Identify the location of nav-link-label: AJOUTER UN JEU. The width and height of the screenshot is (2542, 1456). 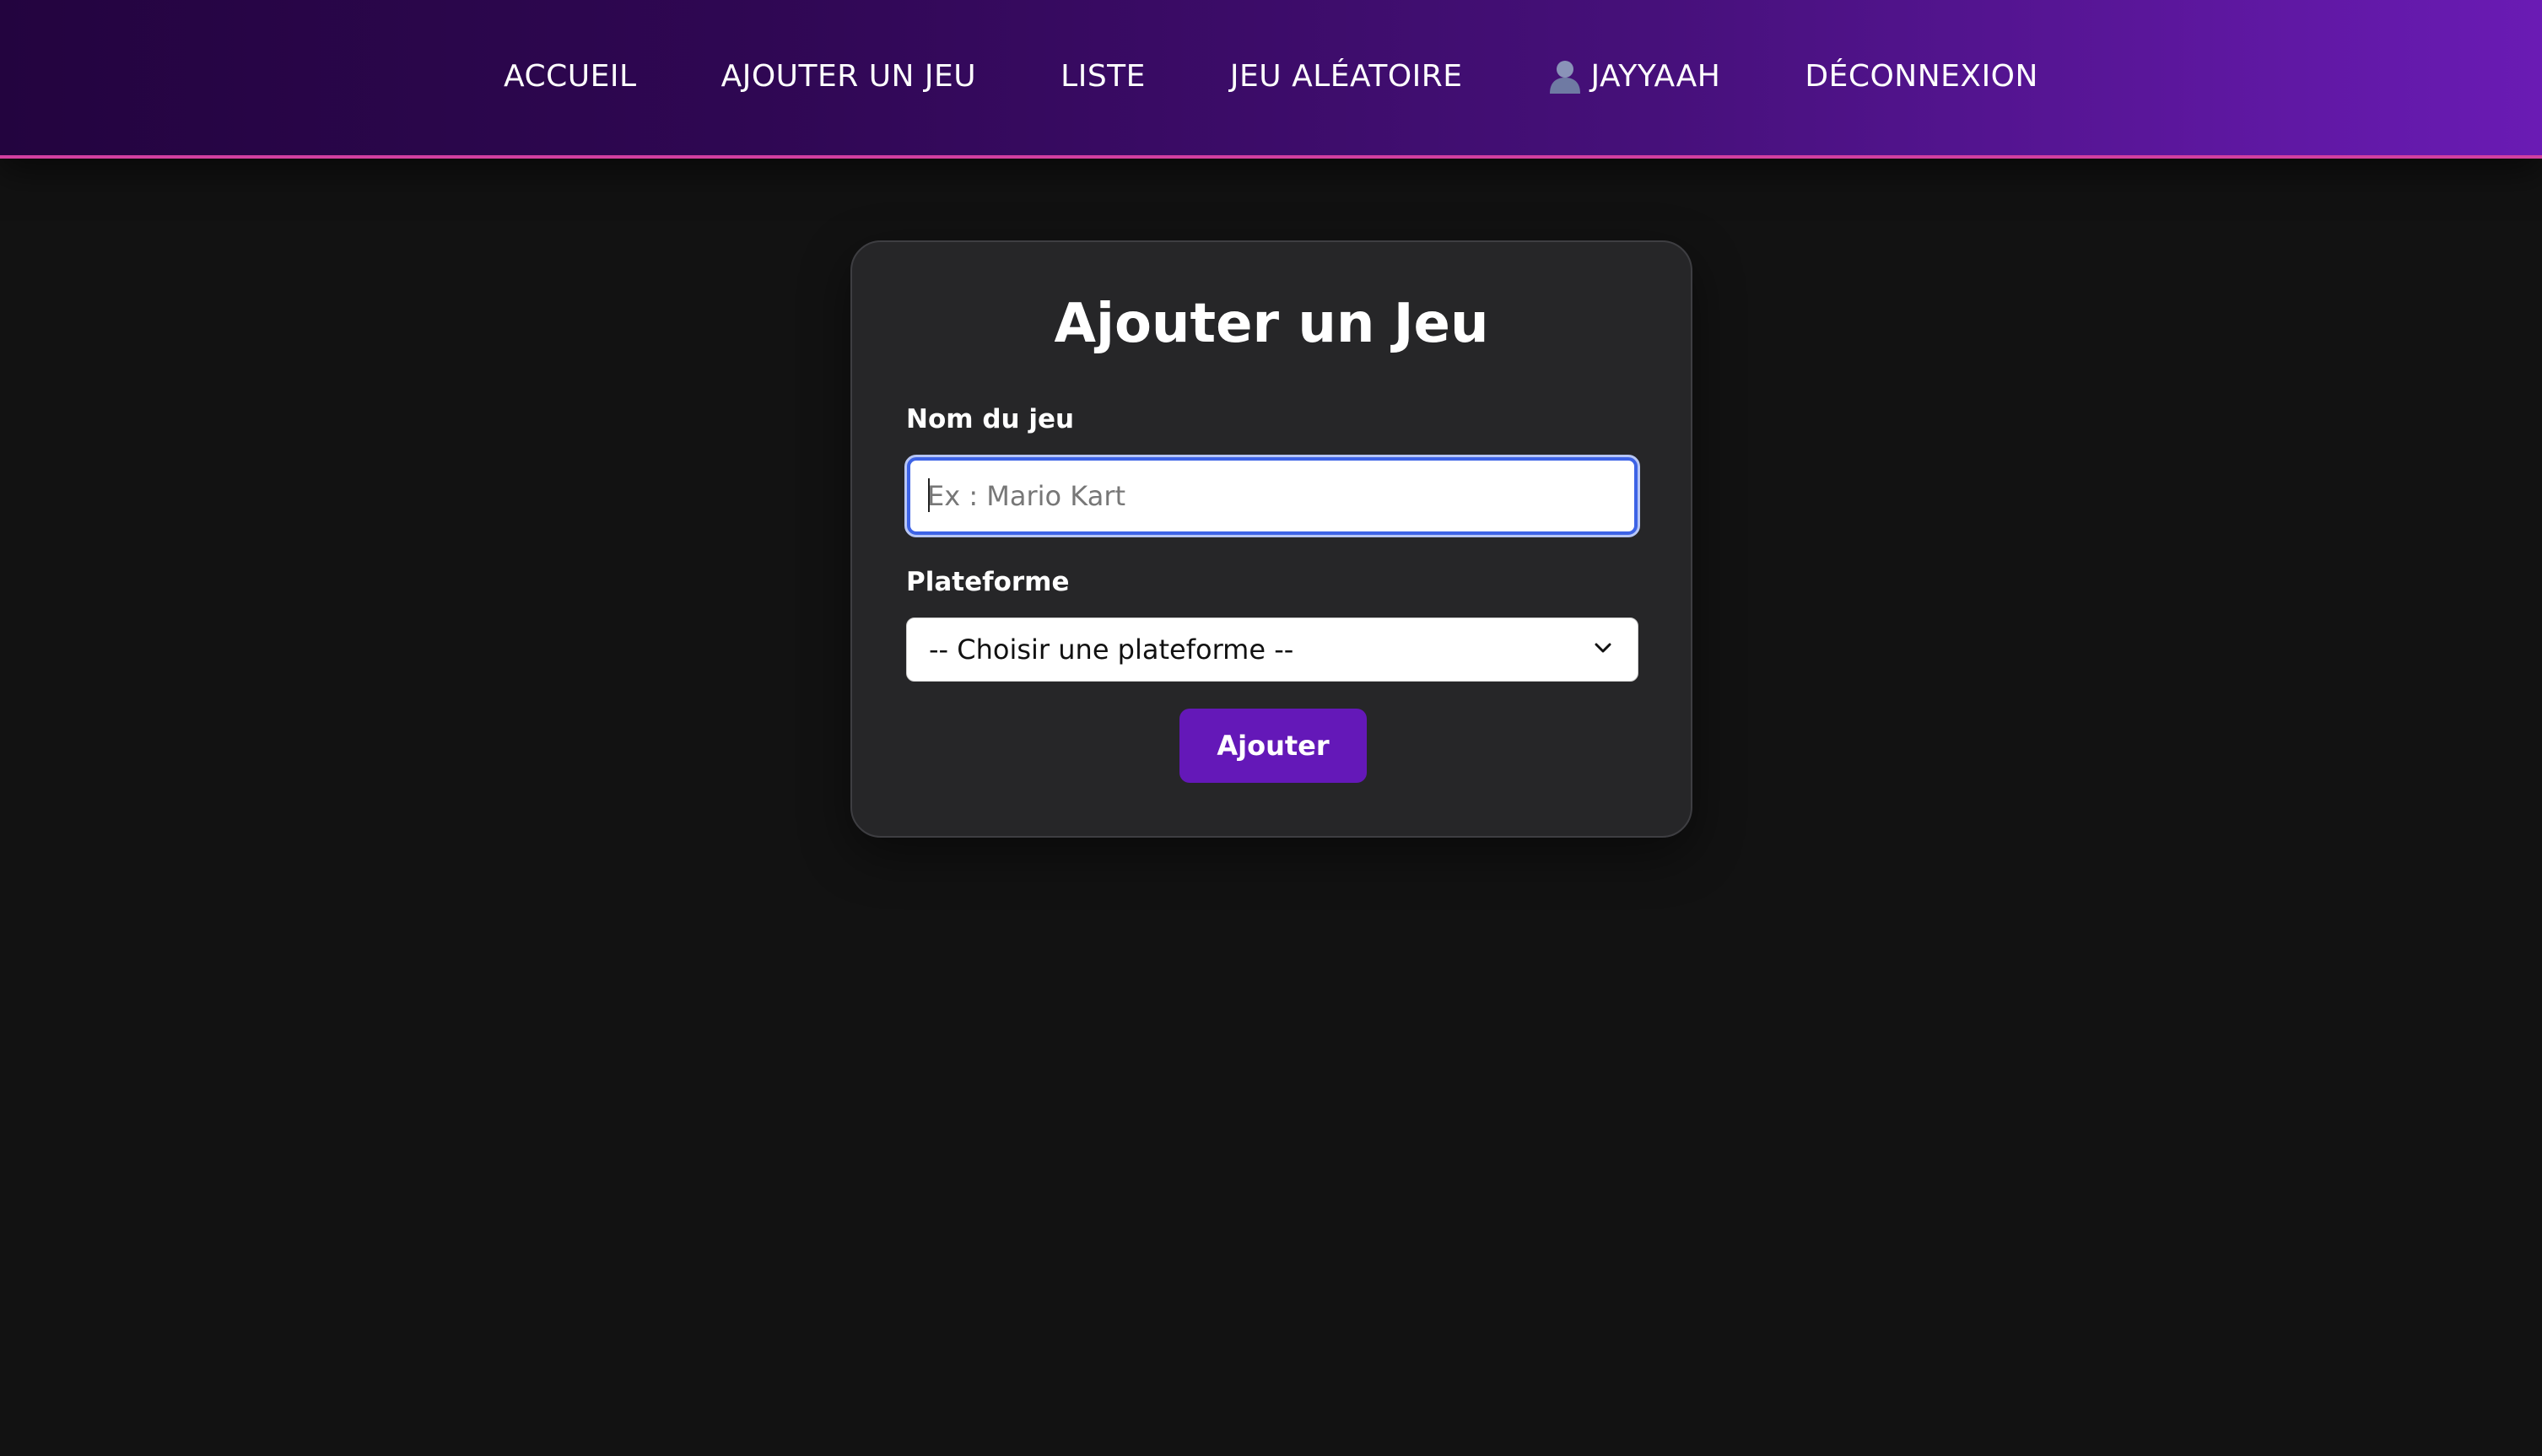
(849, 76).